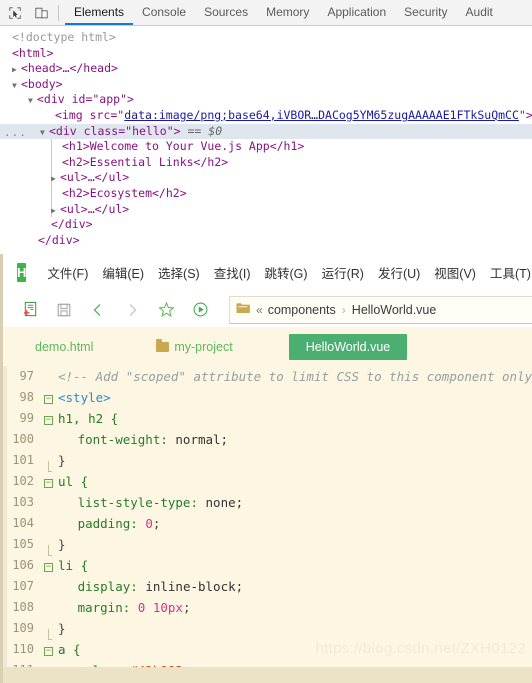 This screenshot has height=683, width=532. What do you see at coordinates (226, 12) in the screenshot?
I see `tab-sources: Sources` at bounding box center [226, 12].